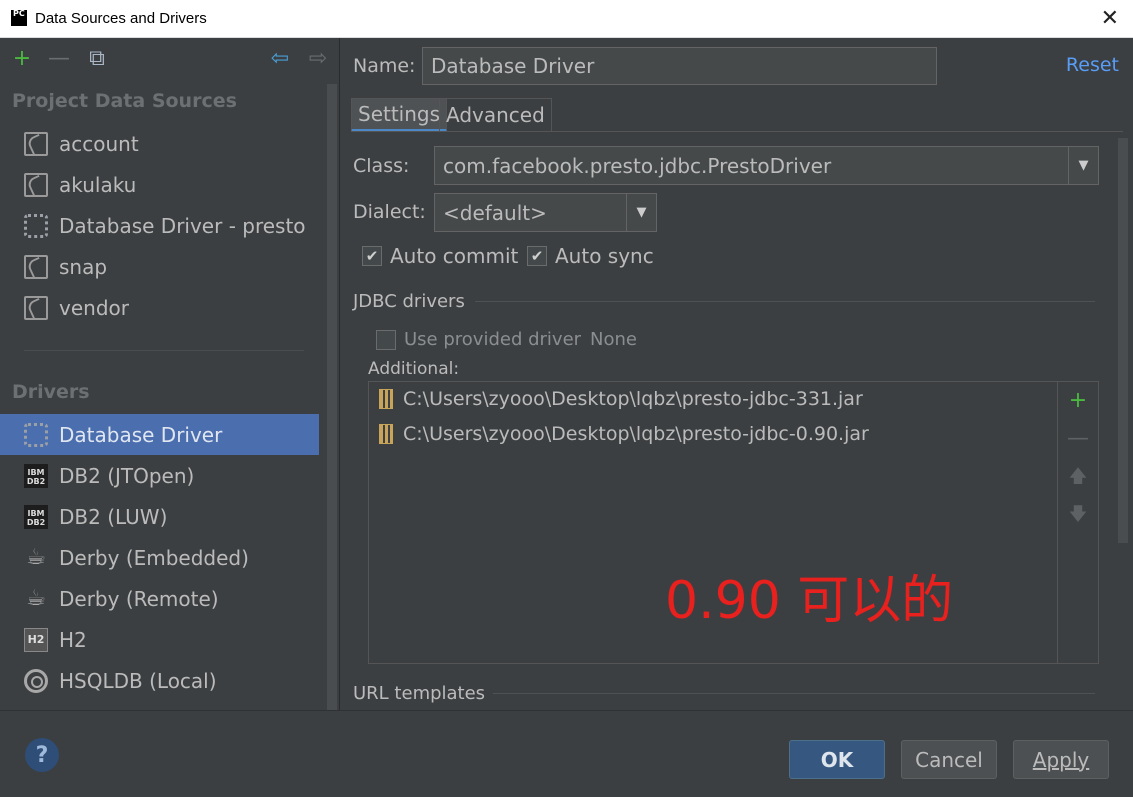 This screenshot has height=797, width=1133. What do you see at coordinates (409, 301) in the screenshot?
I see `jdbc-drivers-heading: JDBC drivers` at bounding box center [409, 301].